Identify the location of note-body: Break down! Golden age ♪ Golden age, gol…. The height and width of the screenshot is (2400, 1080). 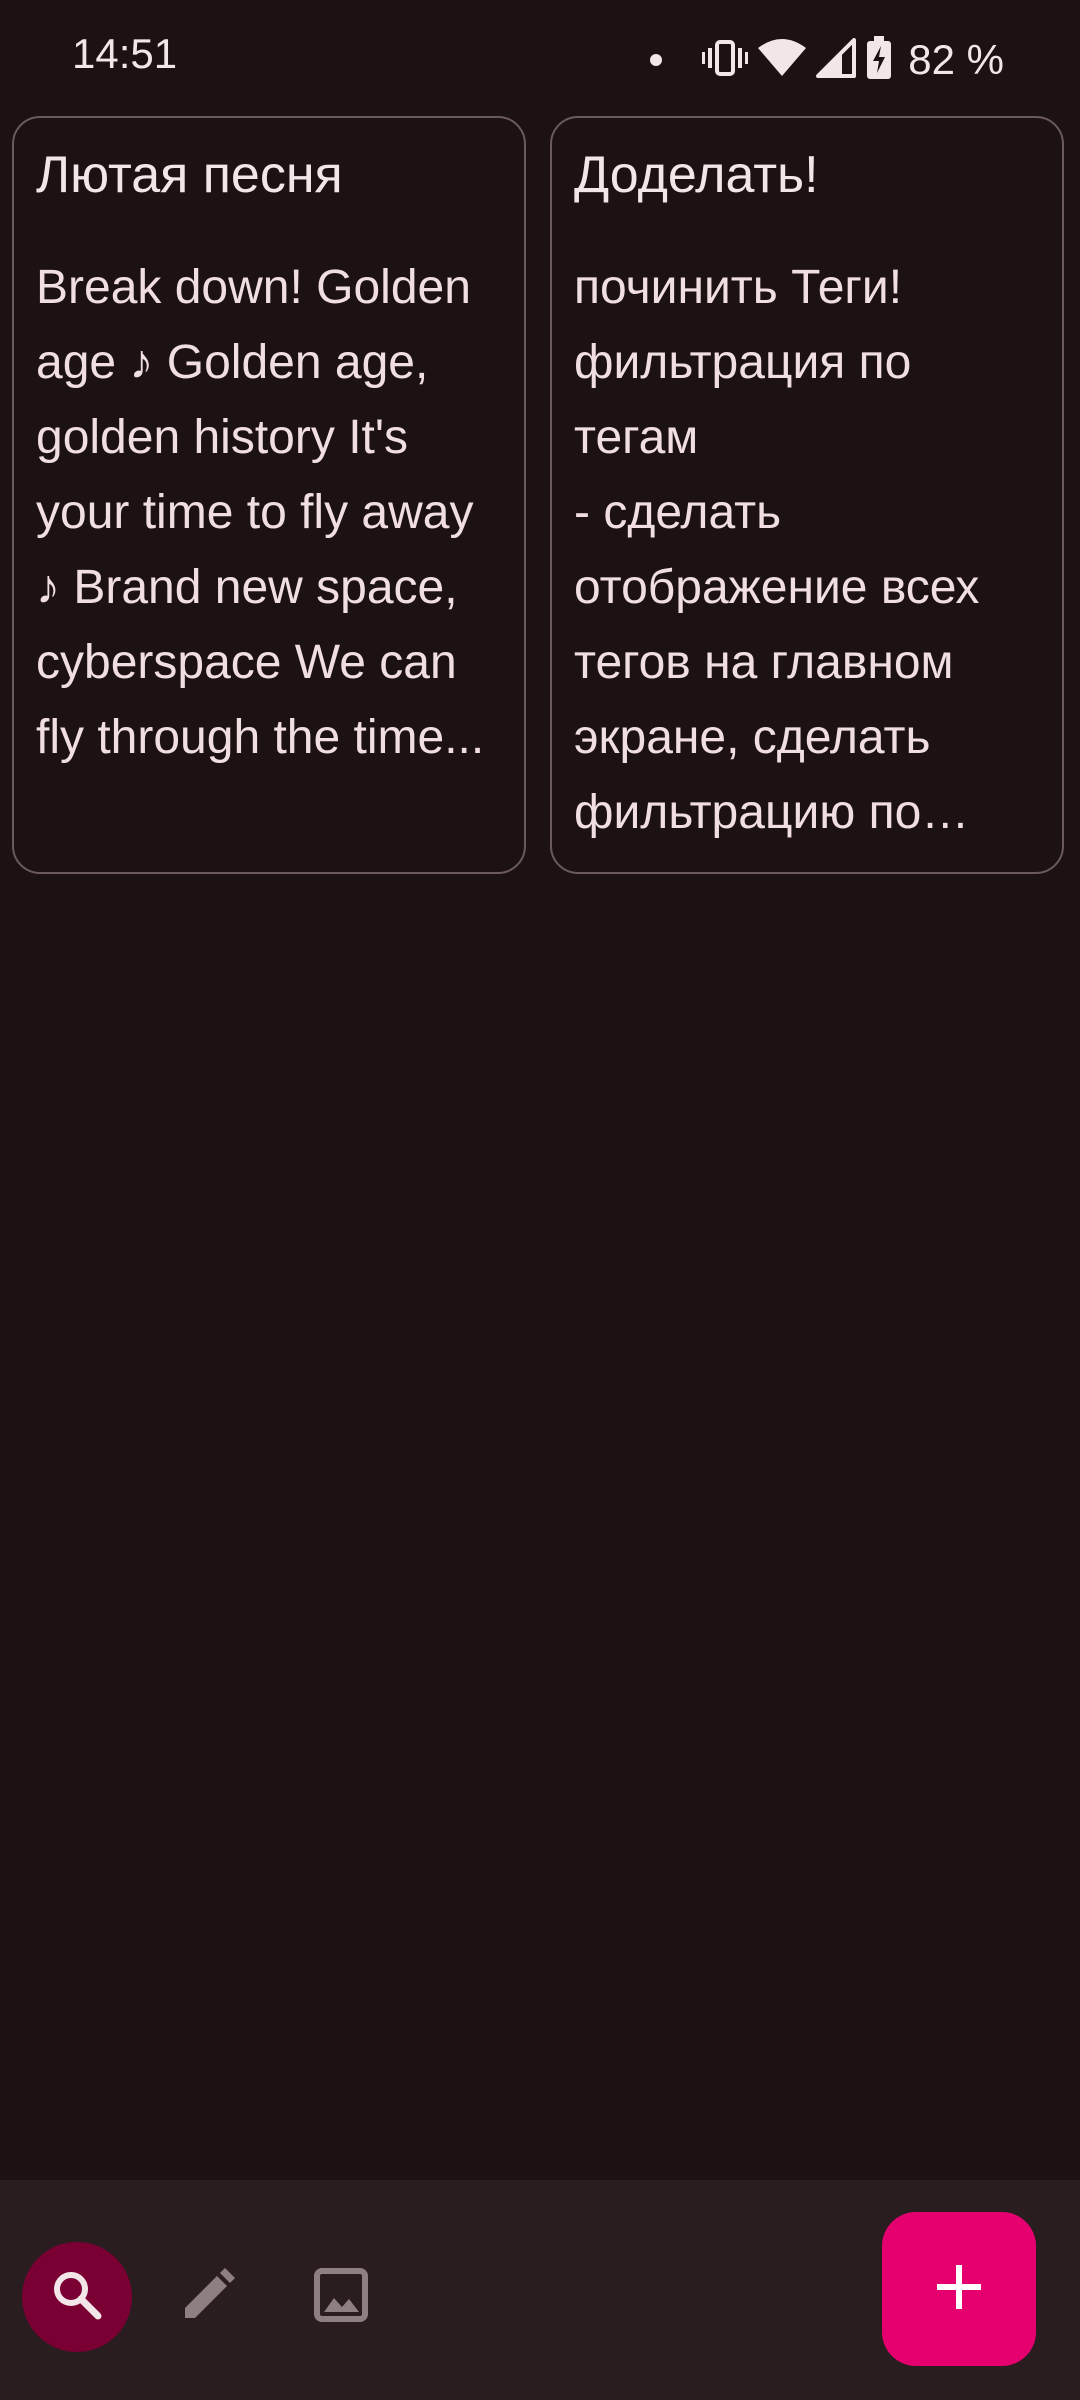
(260, 512).